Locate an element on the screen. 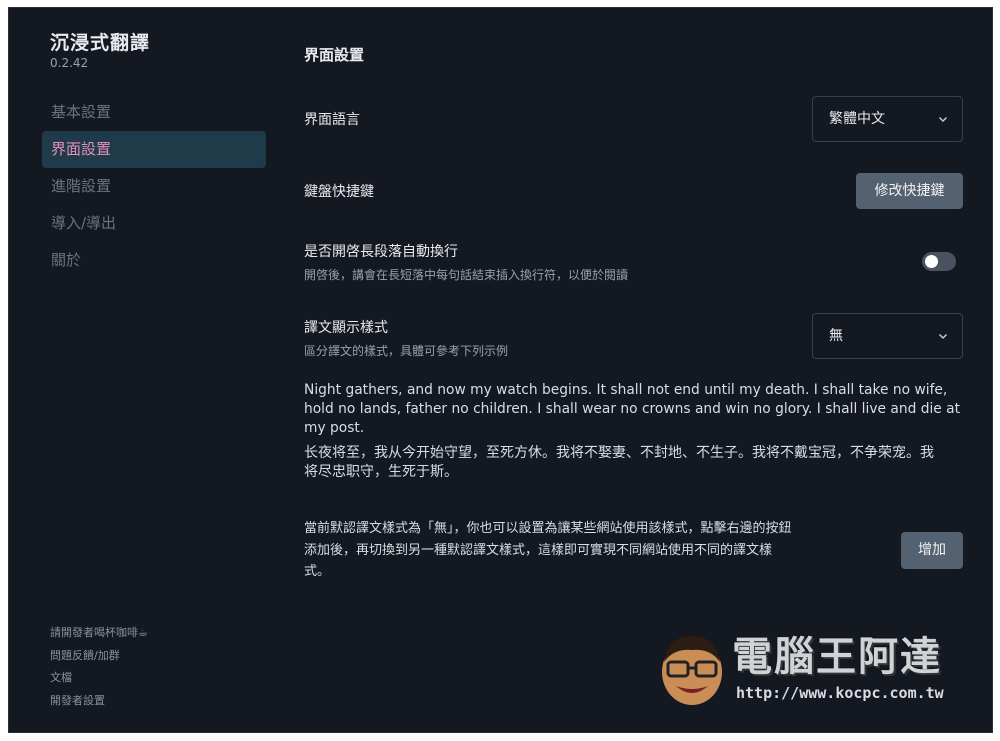 Image resolution: width=1000 pixels, height=741 pixels. auto-wrap-toggle is located at coordinates (939, 261).